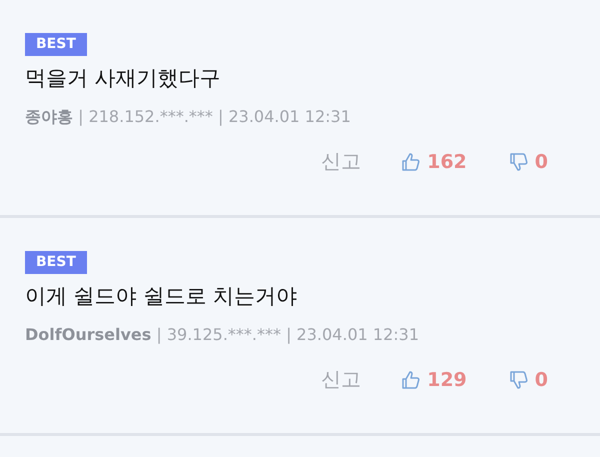  What do you see at coordinates (123, 78) in the screenshot?
I see `comment-text: 먹을거 사재기했다구` at bounding box center [123, 78].